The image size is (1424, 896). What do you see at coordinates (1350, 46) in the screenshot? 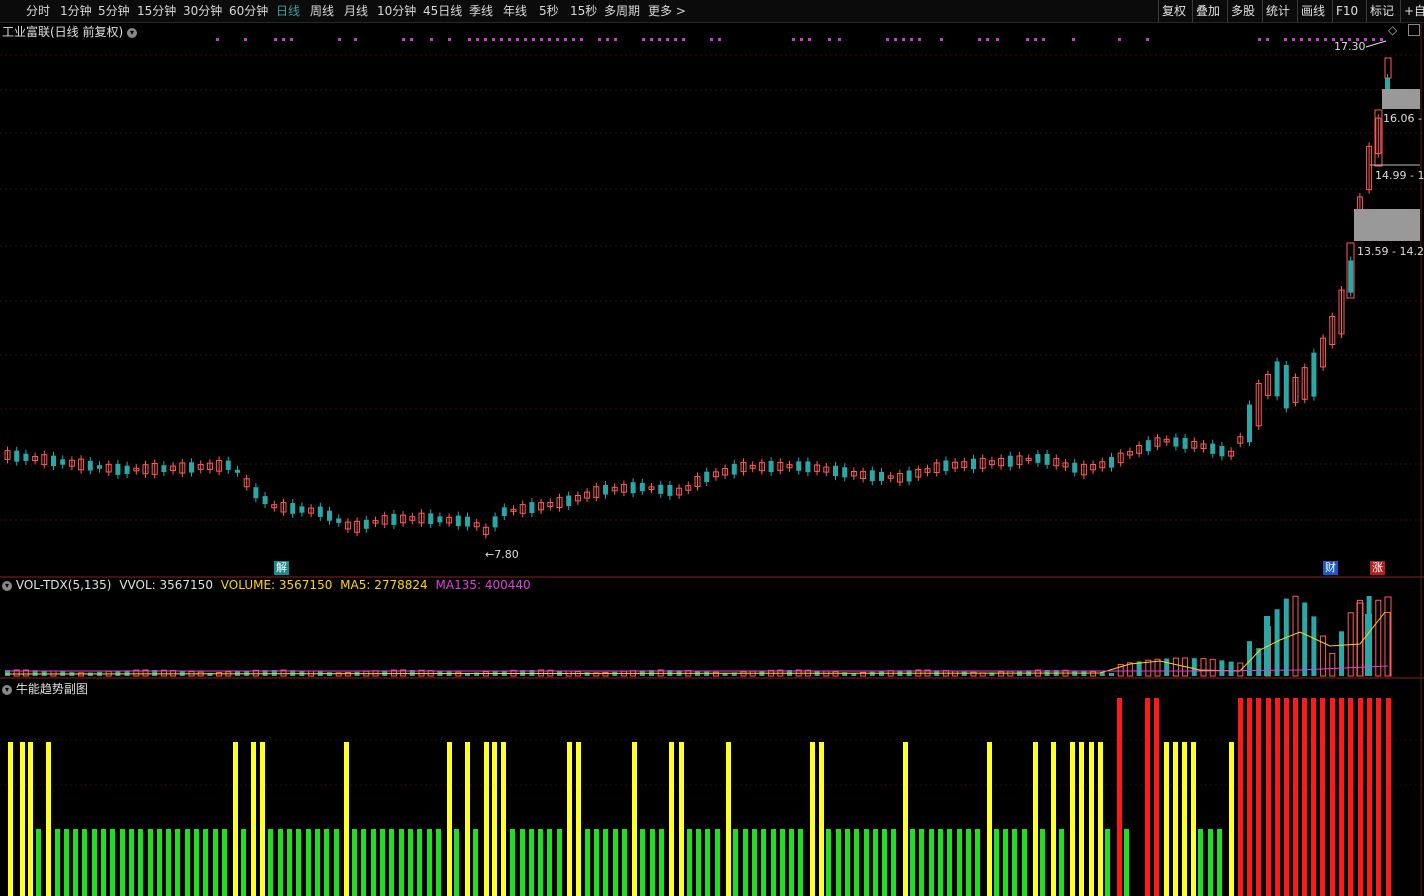
I see `high-price-label: 17.30` at bounding box center [1350, 46].